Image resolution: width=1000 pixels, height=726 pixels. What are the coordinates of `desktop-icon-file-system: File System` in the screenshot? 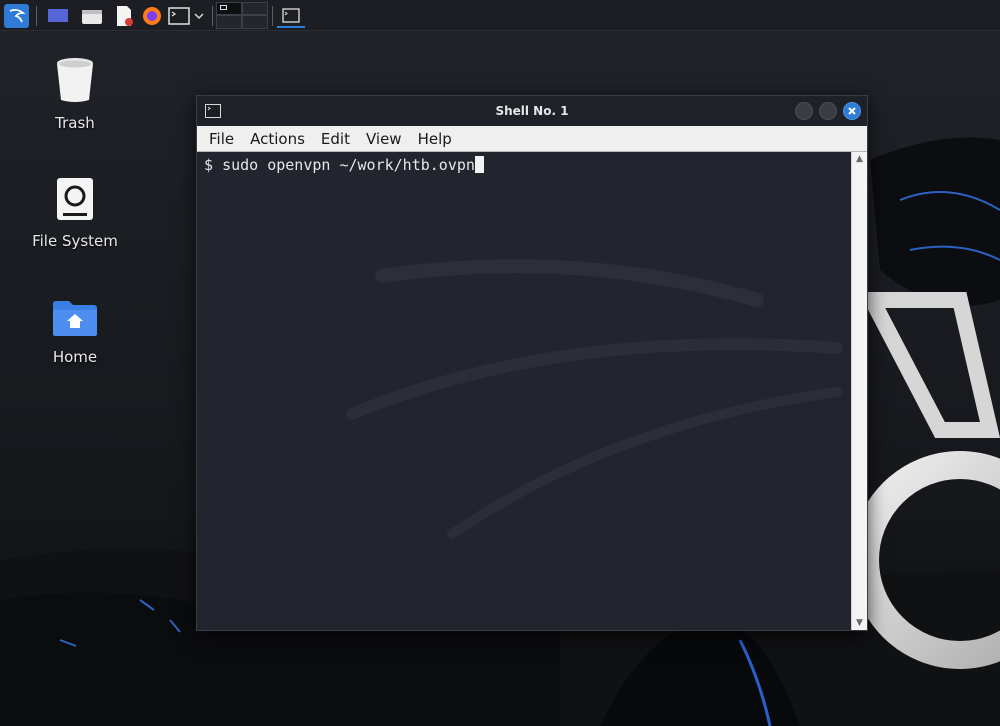 It's located at (75, 213).